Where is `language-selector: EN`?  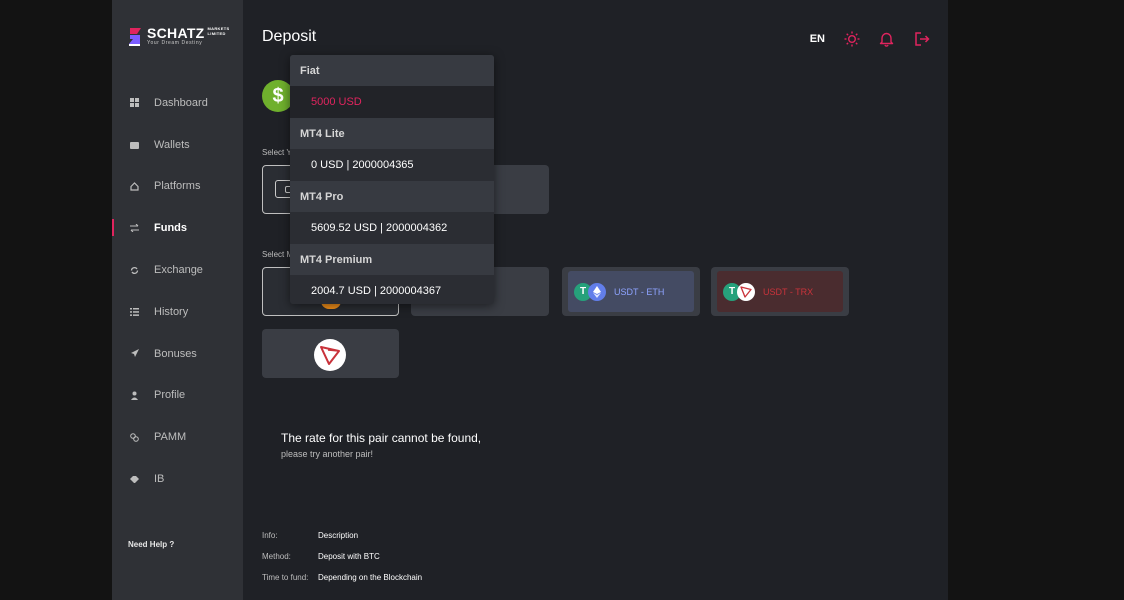
language-selector: EN is located at coordinates (817, 39).